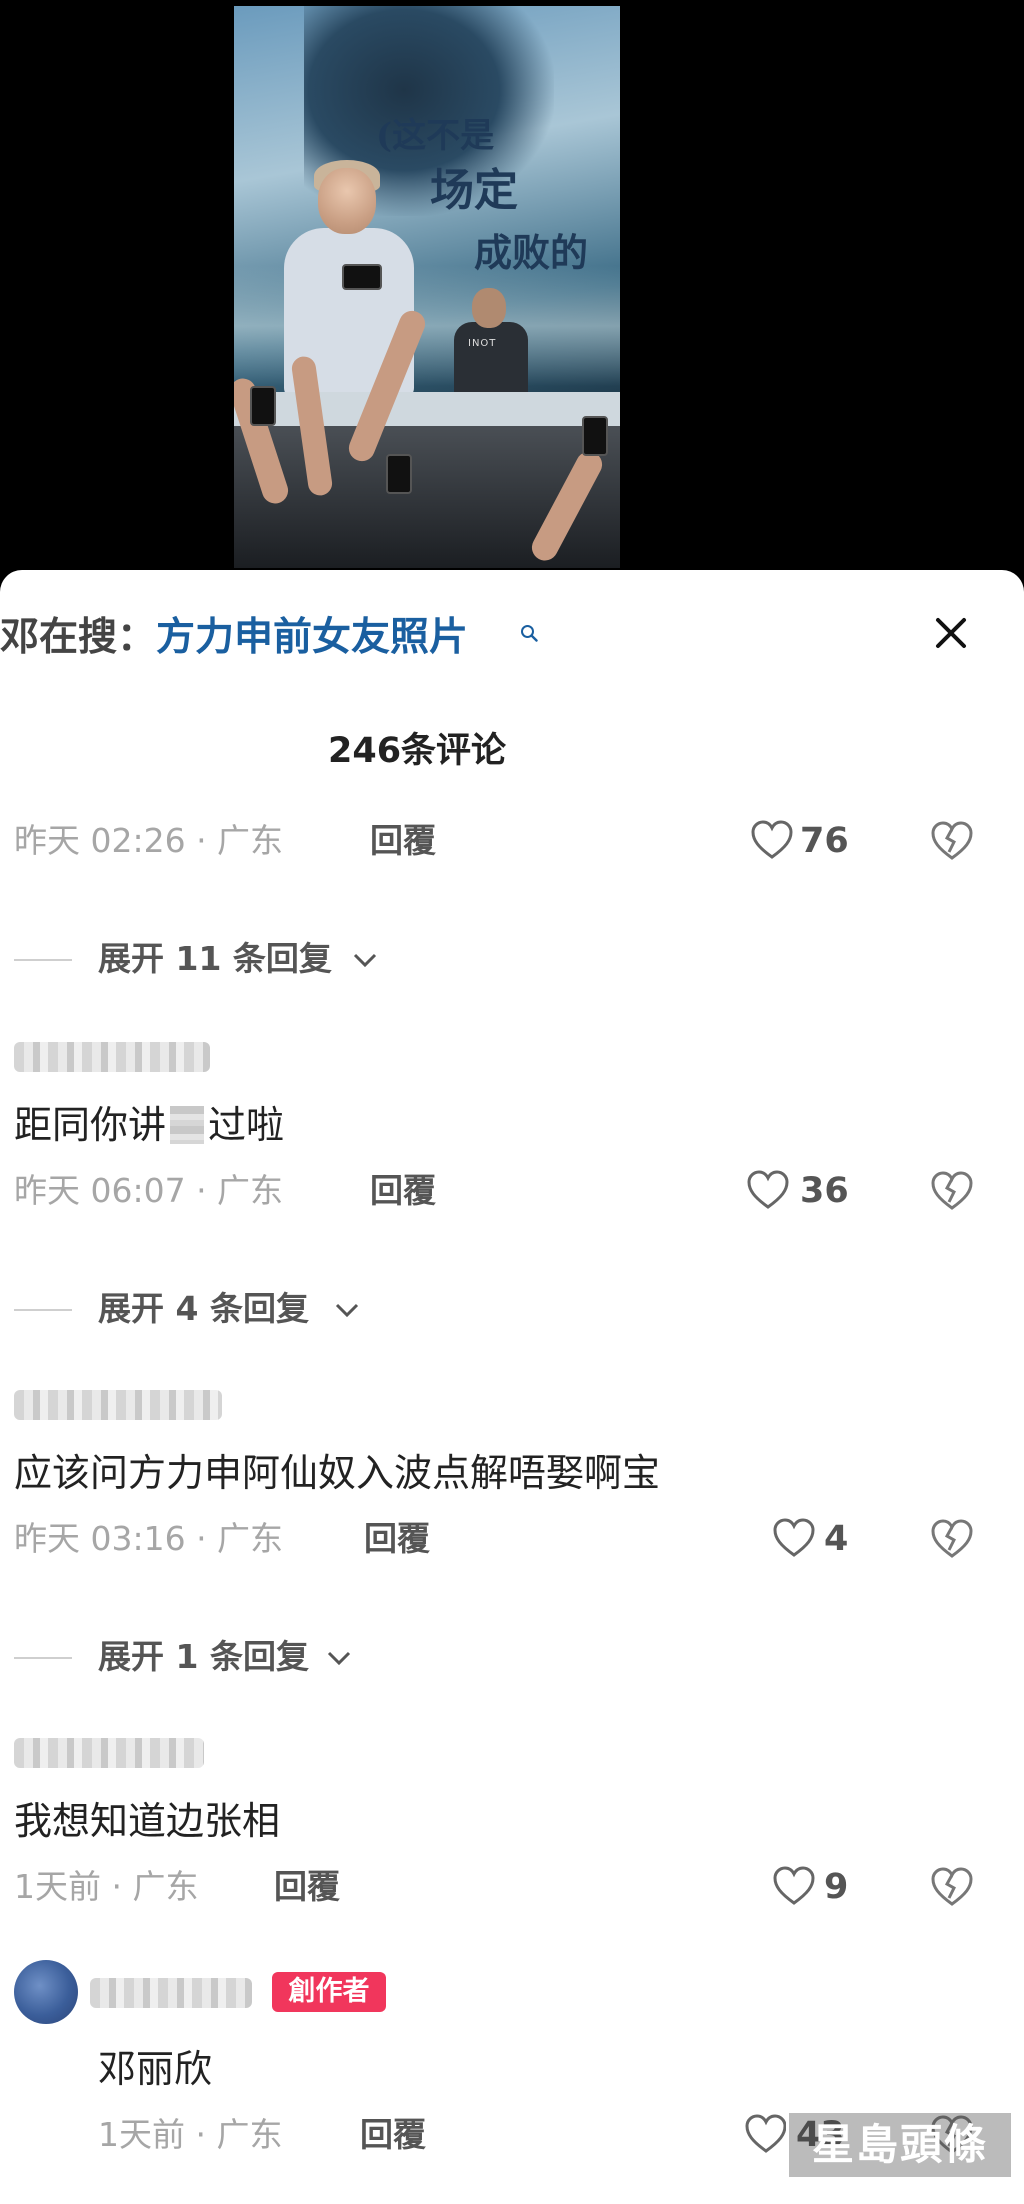 The width and height of the screenshot is (1024, 2204). What do you see at coordinates (529, 633) in the screenshot?
I see `search-icon` at bounding box center [529, 633].